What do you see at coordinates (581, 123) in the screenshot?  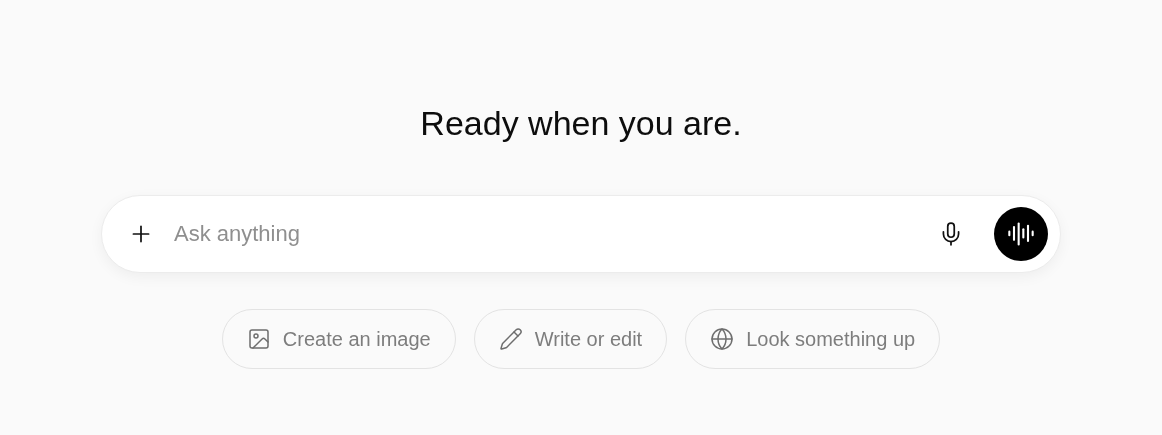 I see `heading: Ready when you are.` at bounding box center [581, 123].